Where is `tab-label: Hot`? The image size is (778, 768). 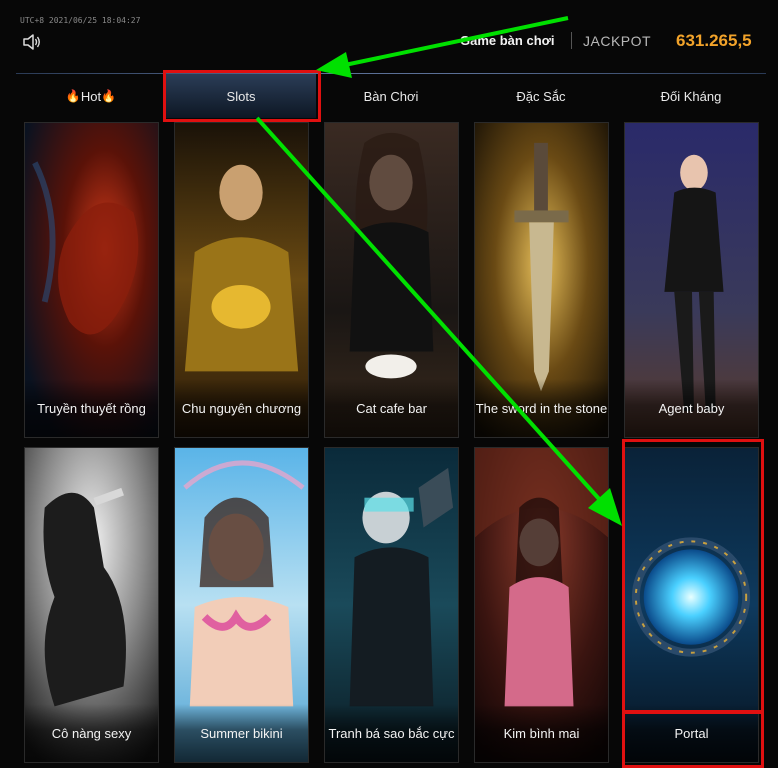 tab-label: Hot is located at coordinates (91, 96).